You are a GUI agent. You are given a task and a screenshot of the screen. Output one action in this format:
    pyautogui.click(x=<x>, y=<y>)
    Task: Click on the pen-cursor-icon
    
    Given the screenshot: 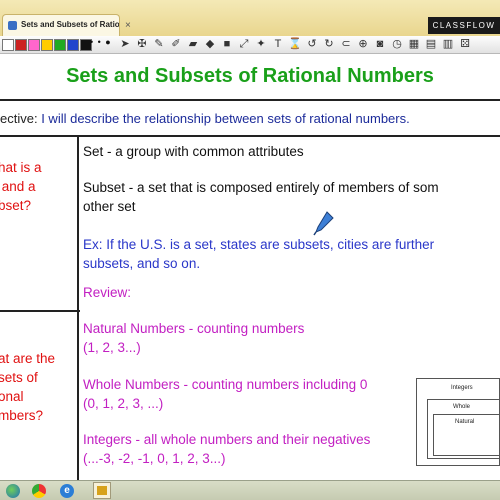 What is the action you would take?
    pyautogui.click(x=323, y=223)
    